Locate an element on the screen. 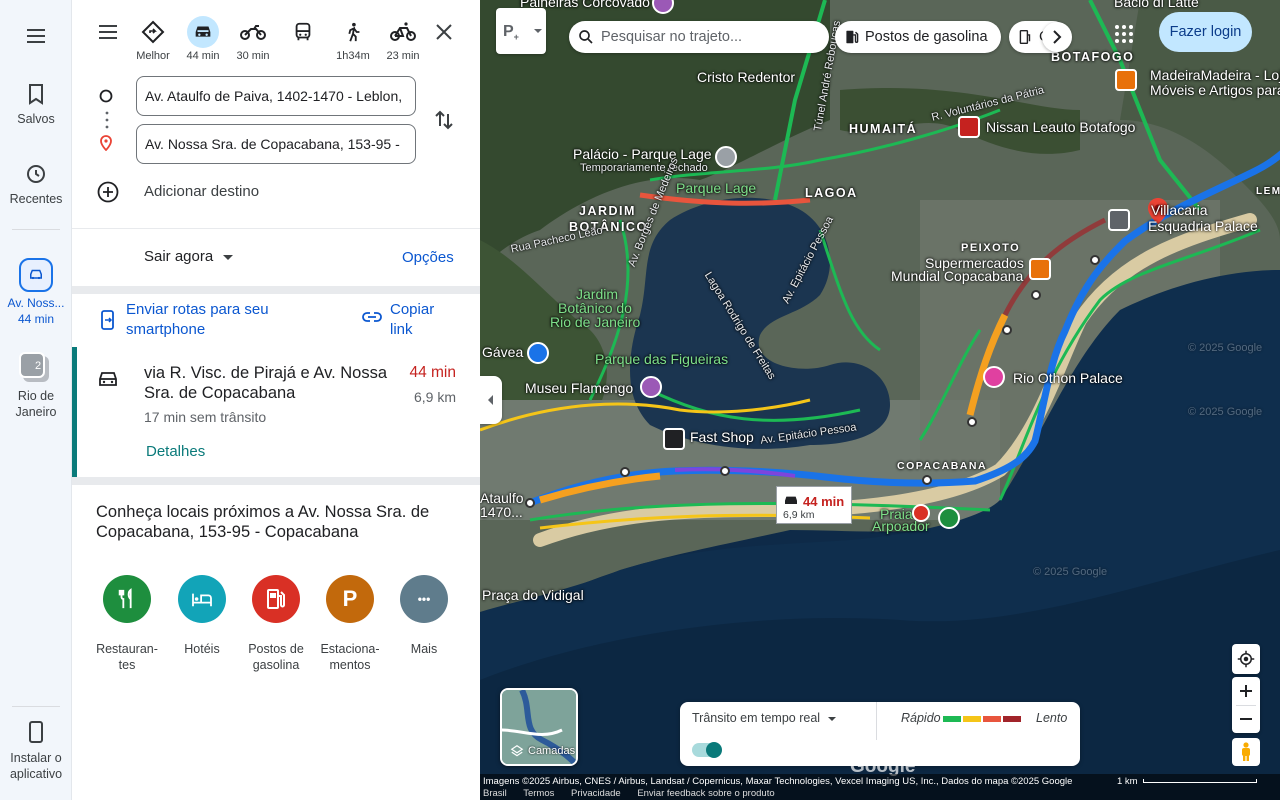  mode-motorcycle-label: 30 min is located at coordinates (253, 56).